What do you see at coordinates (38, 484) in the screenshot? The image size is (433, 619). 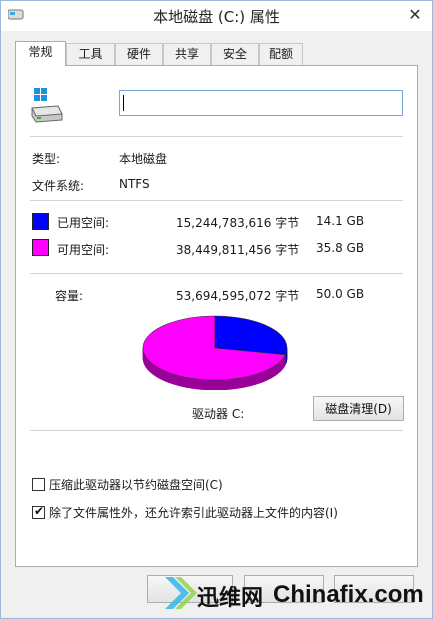 I see `compress-checkbox` at bounding box center [38, 484].